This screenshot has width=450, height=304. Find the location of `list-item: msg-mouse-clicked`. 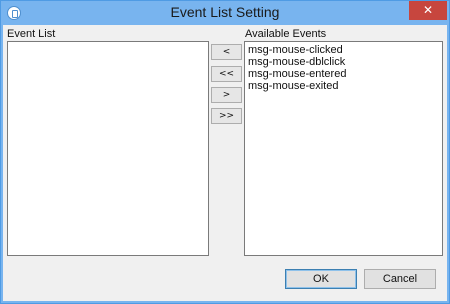

list-item: msg-mouse-clicked is located at coordinates (343, 50).